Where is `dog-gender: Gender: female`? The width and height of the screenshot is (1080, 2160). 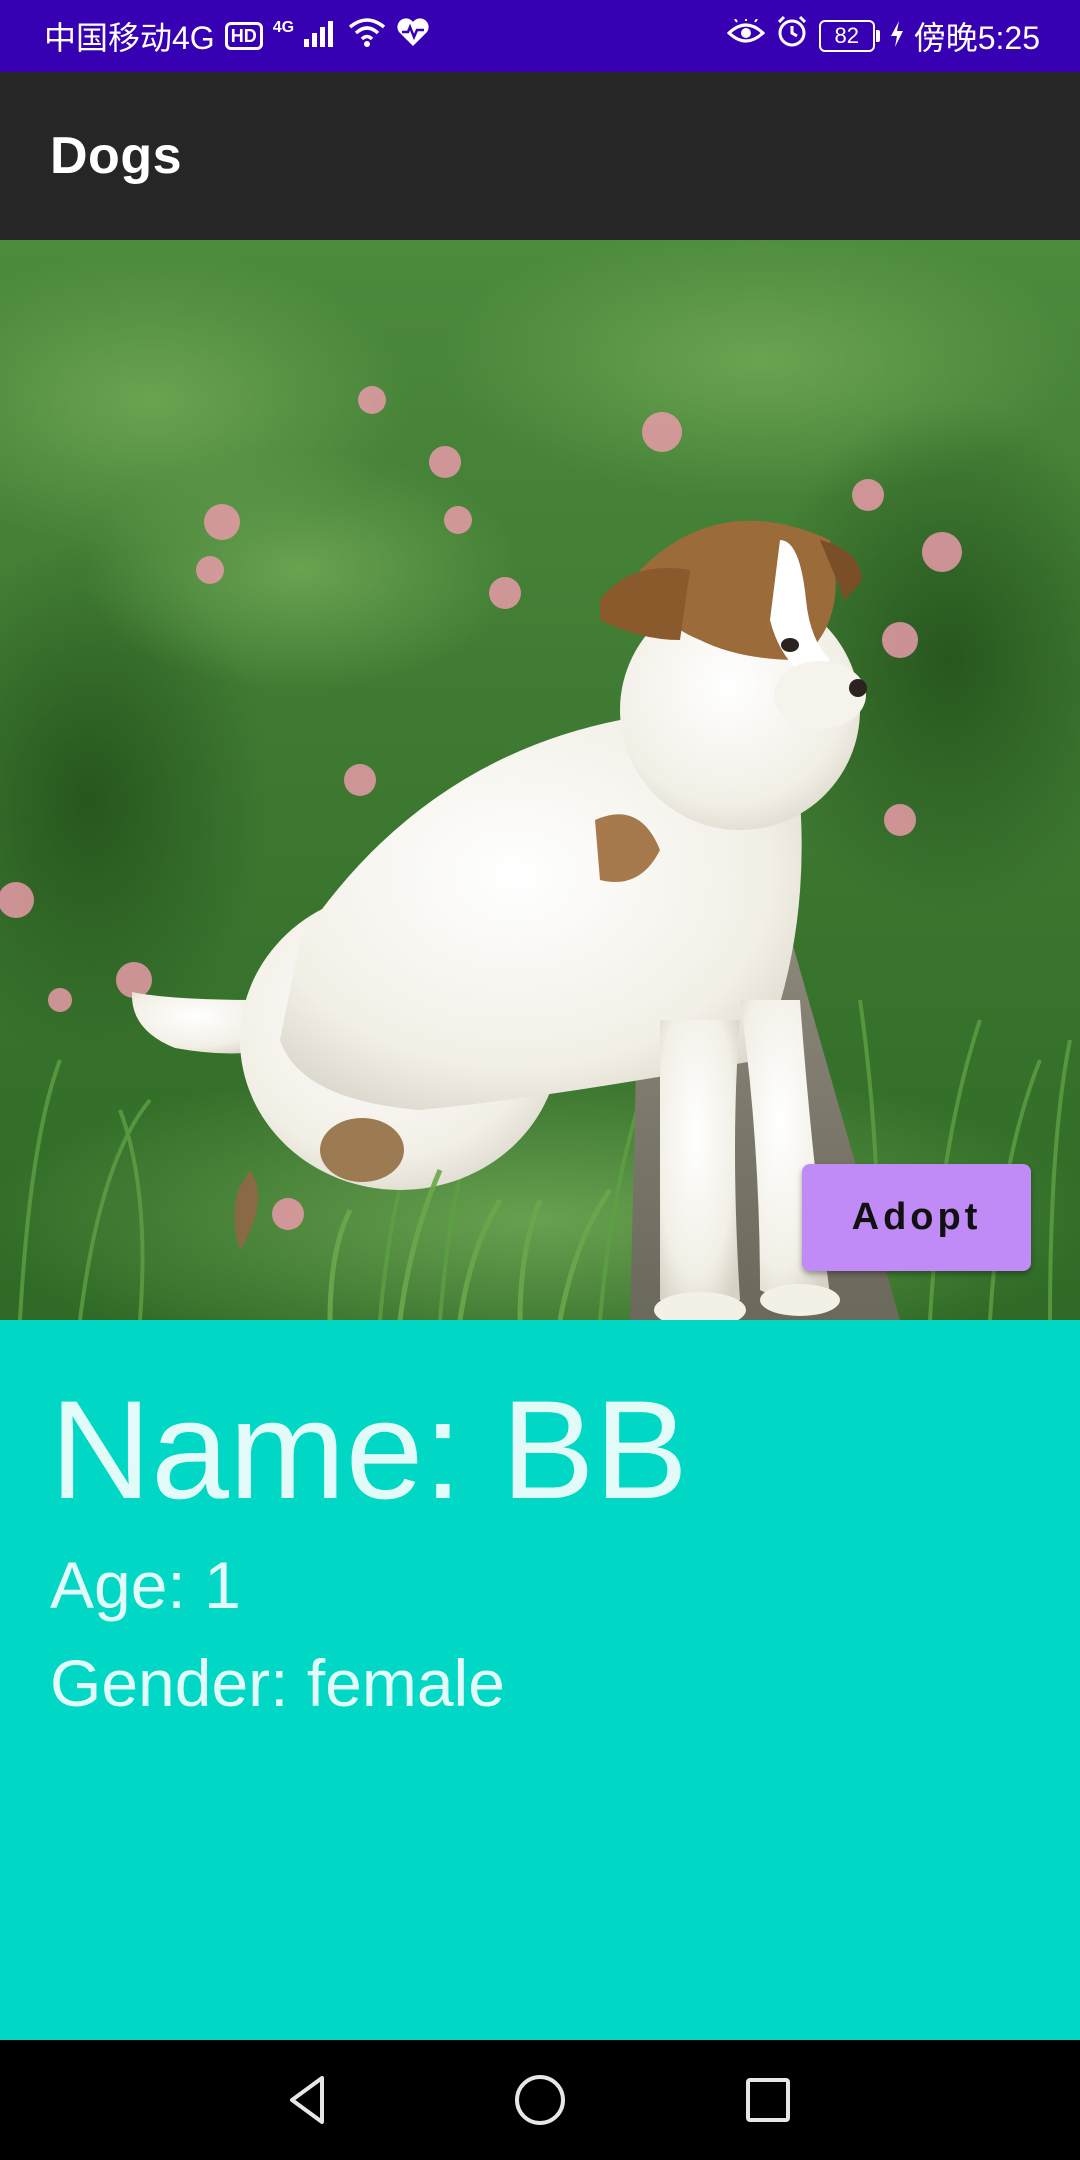 dog-gender: Gender: female is located at coordinates (277, 1683).